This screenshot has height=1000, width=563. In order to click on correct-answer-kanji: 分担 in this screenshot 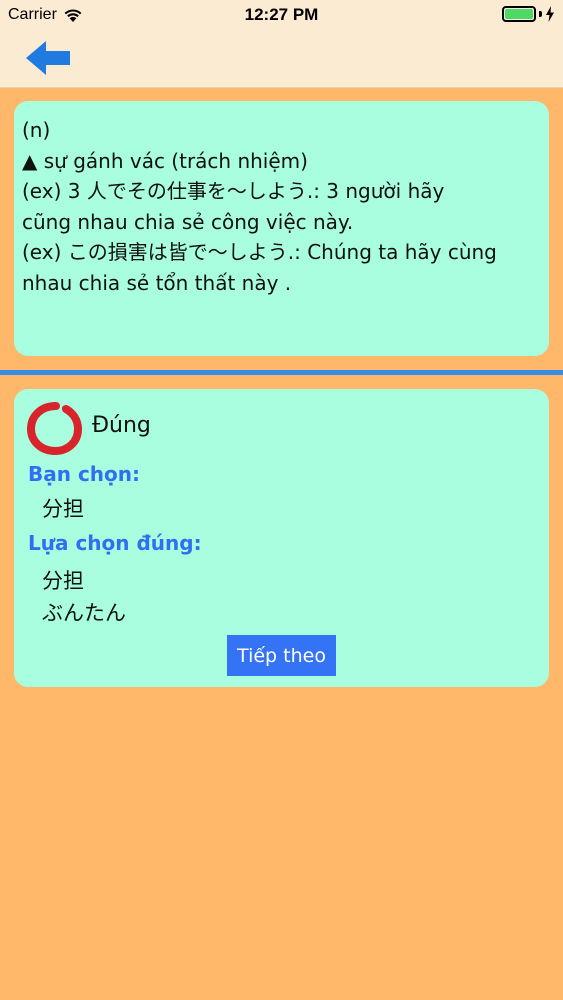, I will do `click(63, 581)`.